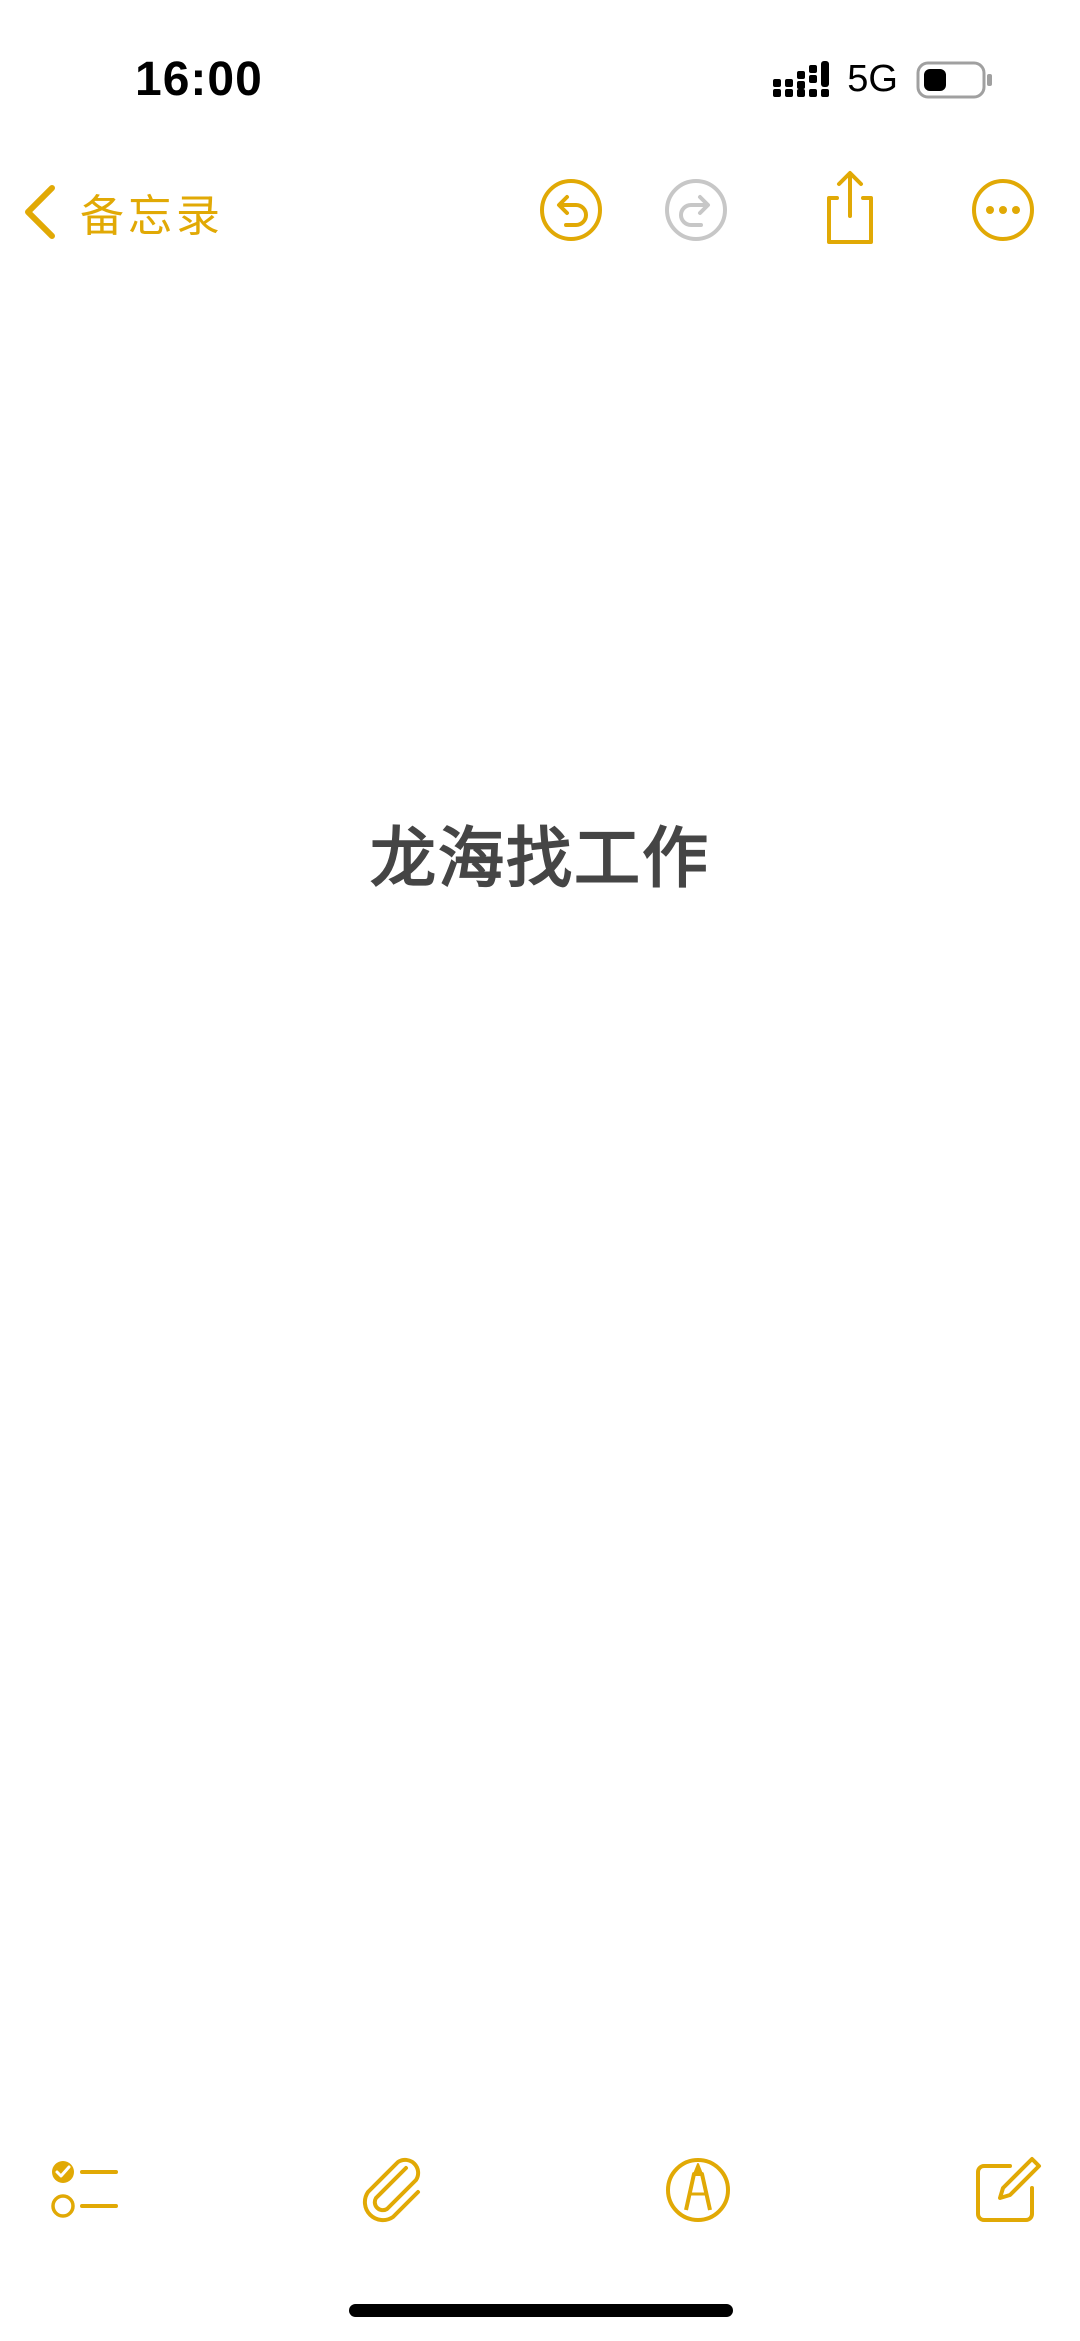 The image size is (1080, 2341). I want to click on status-indicators: 5G, so click(883, 79).